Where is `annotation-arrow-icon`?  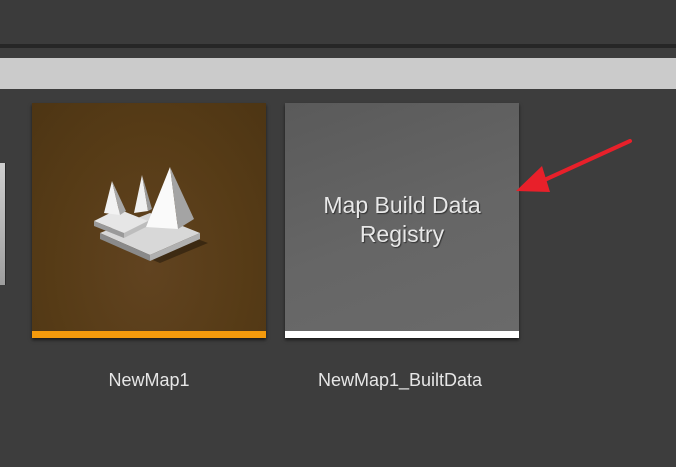 annotation-arrow-icon is located at coordinates (574, 165).